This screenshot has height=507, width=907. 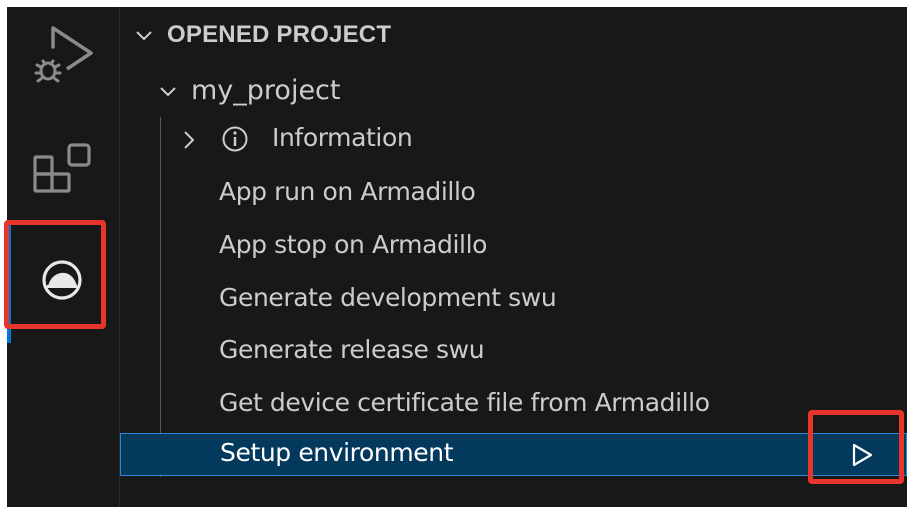 I want to click on highlight-box-armadillo-icon, so click(x=55, y=274).